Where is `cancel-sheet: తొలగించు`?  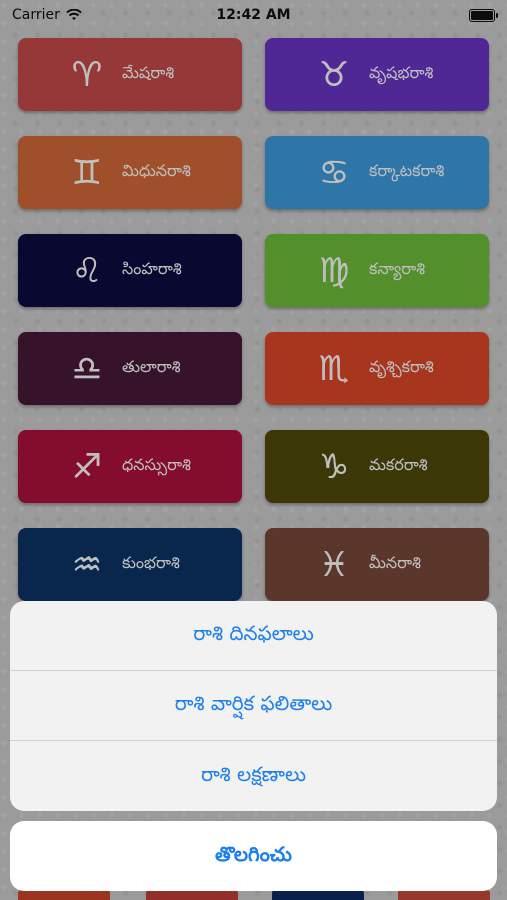 cancel-sheet: తొలగించు is located at coordinates (253, 856).